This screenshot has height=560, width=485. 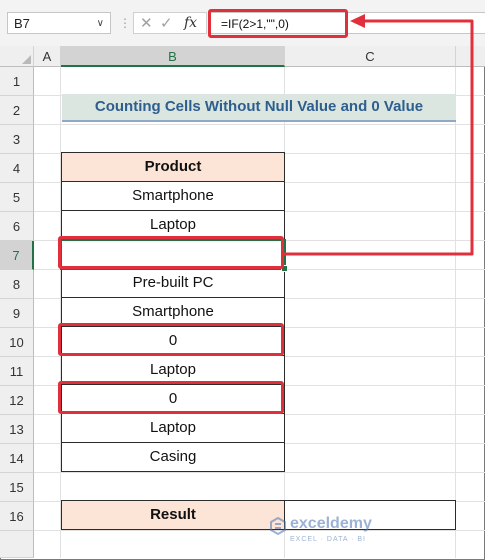 I want to click on watermark: exceldemy EXCEL · DATA · BI, so click(x=320, y=530).